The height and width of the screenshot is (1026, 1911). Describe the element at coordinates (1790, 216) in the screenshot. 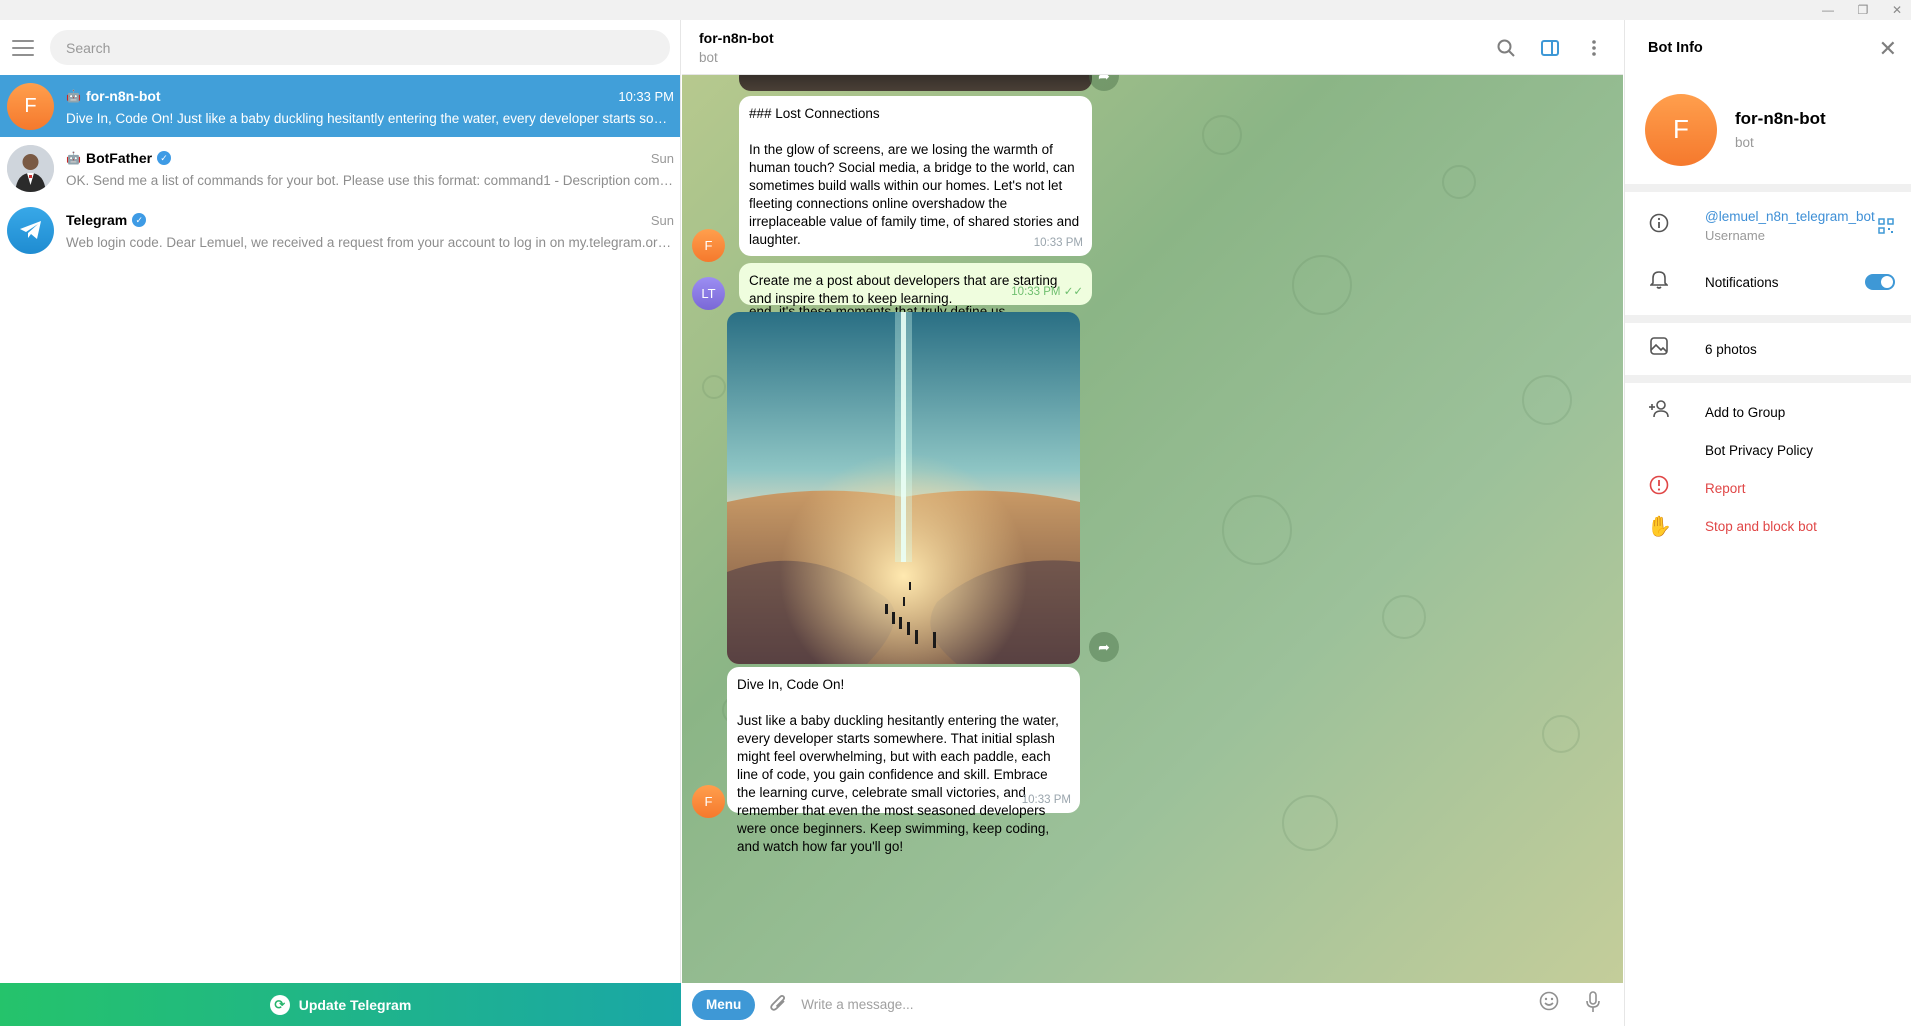

I see `username-link: @lemuel_n8n_telegram_bot` at that location.